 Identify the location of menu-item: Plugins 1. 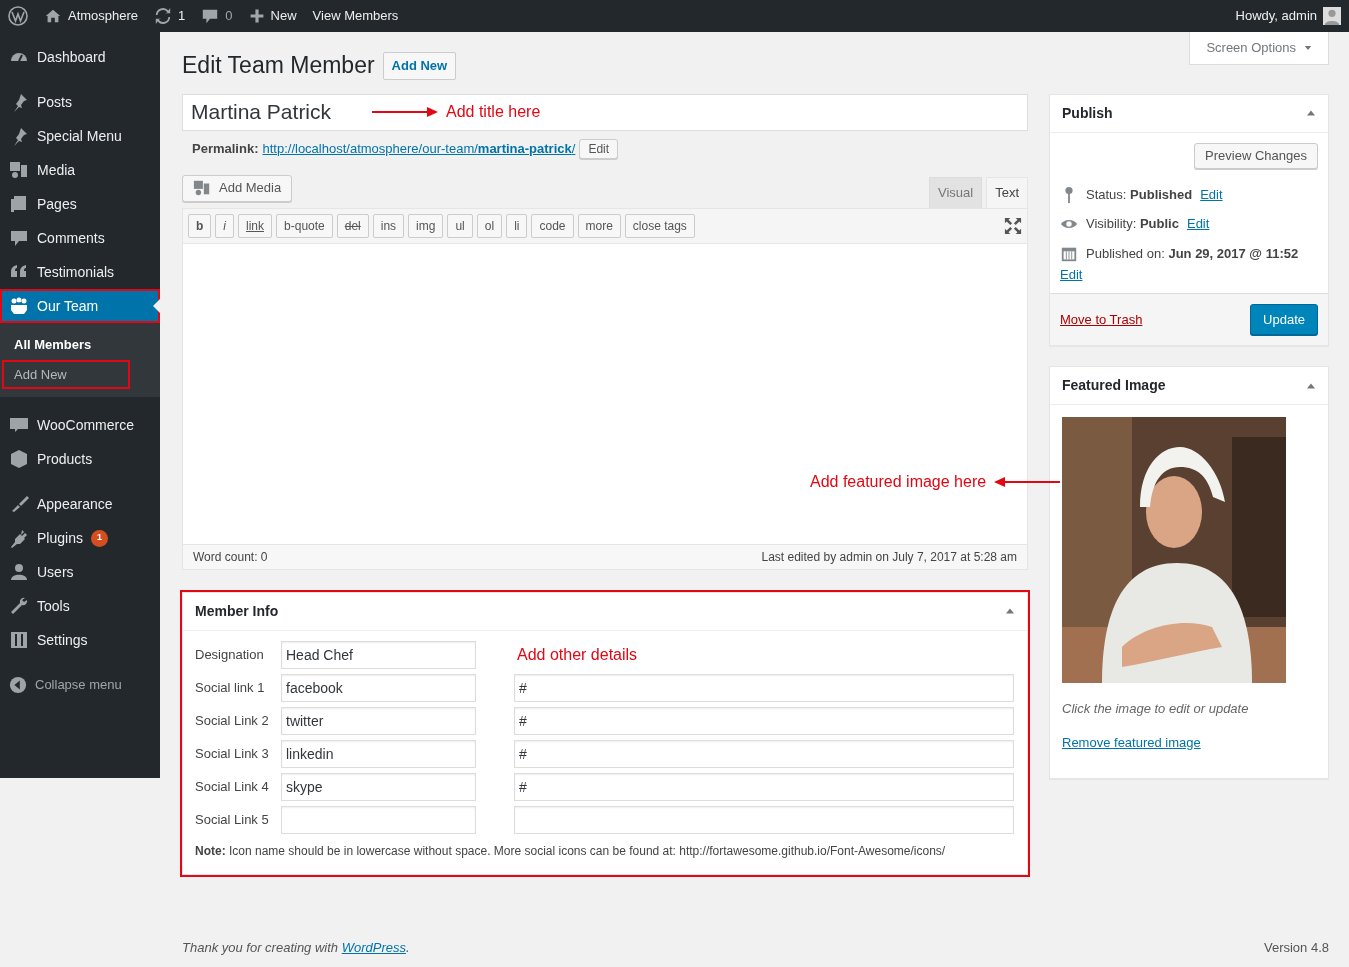
(80, 538).